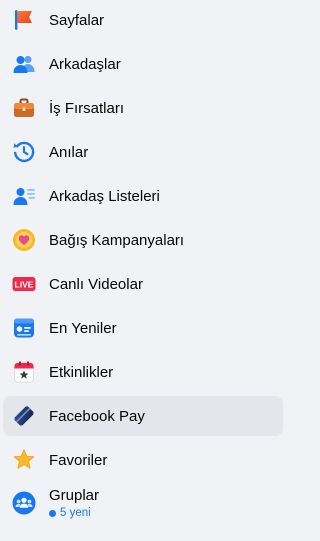 The width and height of the screenshot is (320, 541). I want to click on menu-item-live-videos: LIVE Canlı Videolar, so click(143, 284).